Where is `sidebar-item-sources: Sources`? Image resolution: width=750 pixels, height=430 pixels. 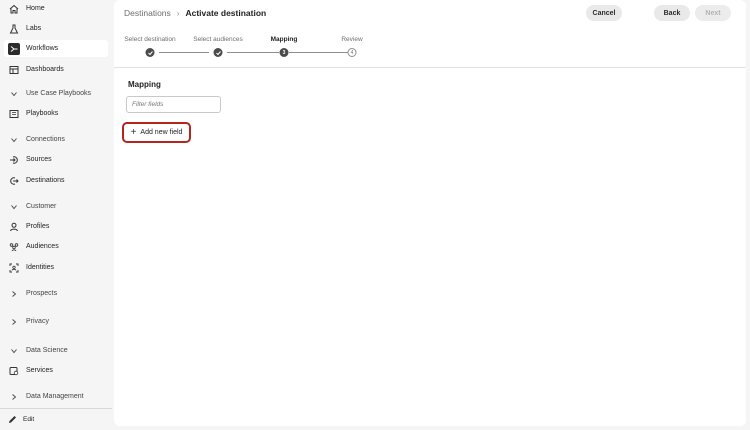
sidebar-item-sources: Sources is located at coordinates (56, 159).